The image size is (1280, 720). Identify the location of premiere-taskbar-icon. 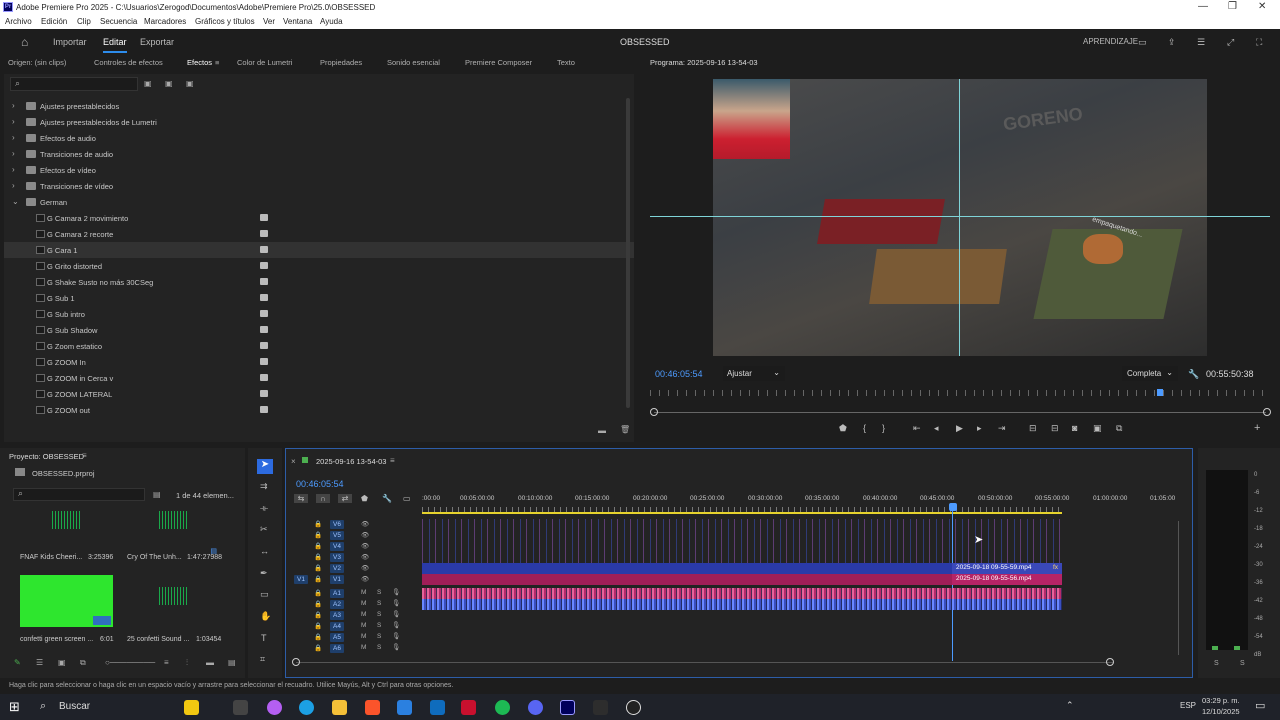
(567, 707).